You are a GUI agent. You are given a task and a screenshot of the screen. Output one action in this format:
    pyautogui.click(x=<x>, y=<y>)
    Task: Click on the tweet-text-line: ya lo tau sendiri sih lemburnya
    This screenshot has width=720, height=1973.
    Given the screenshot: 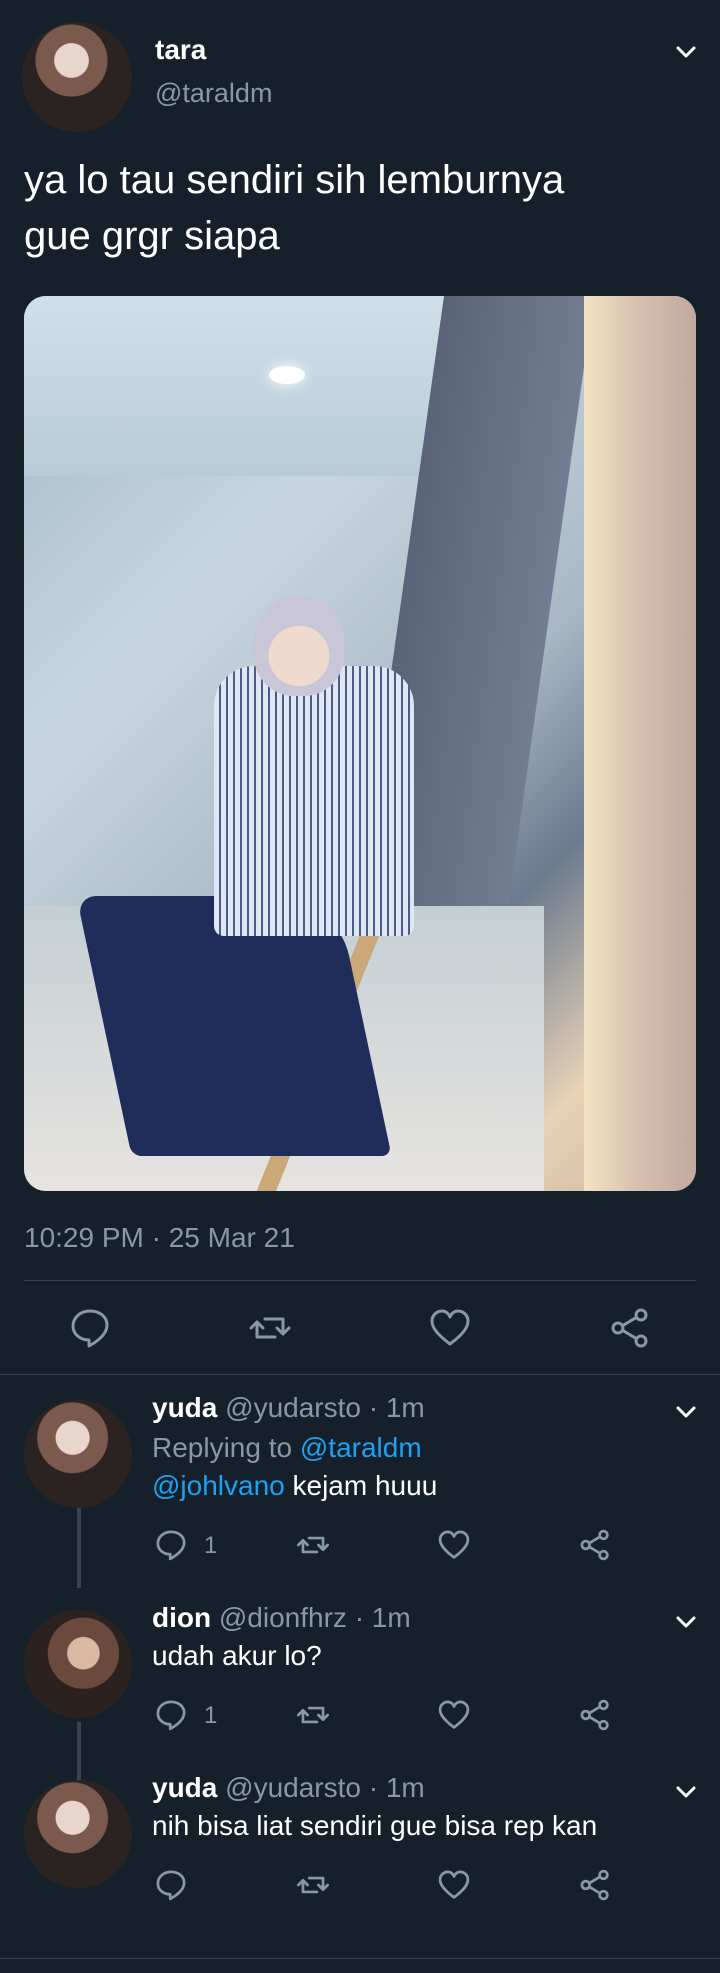 What is the action you would take?
    pyautogui.click(x=294, y=180)
    